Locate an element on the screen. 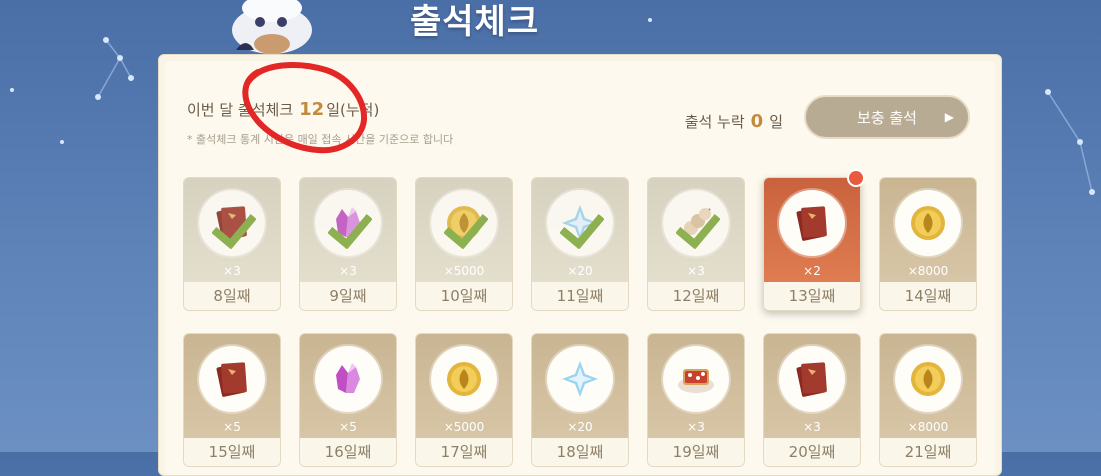  reward-day-label: 17일째 is located at coordinates (464, 452).